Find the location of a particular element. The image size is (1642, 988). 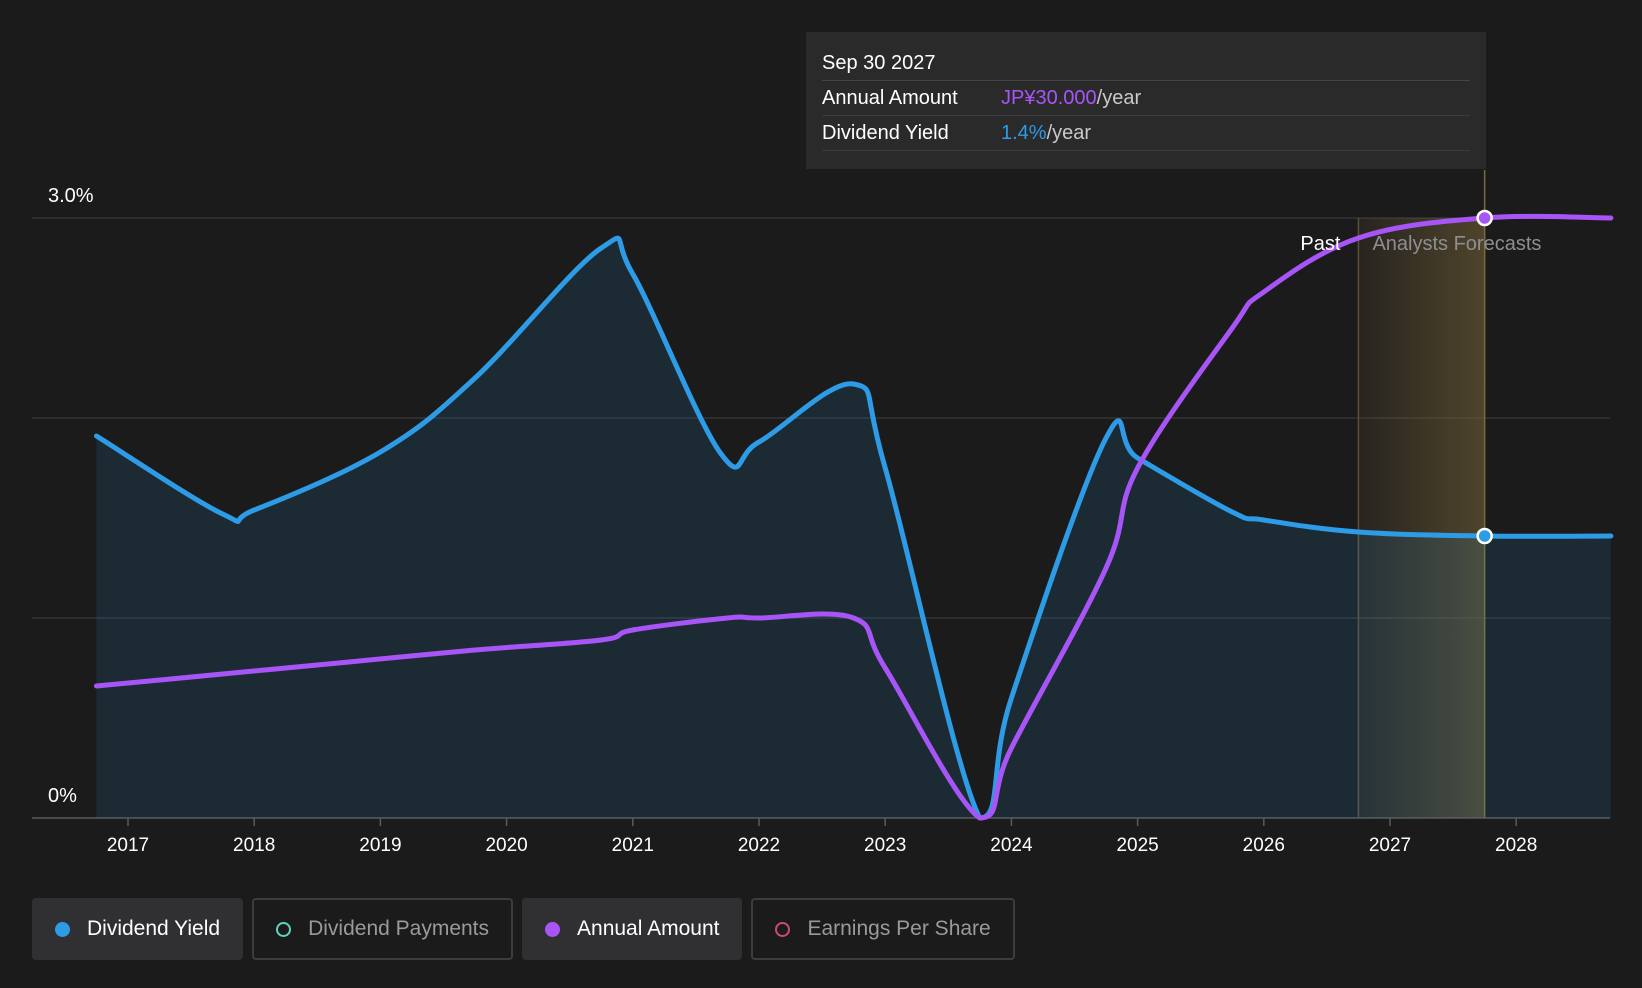

x-tick-label: 2028 is located at coordinates (1516, 845).